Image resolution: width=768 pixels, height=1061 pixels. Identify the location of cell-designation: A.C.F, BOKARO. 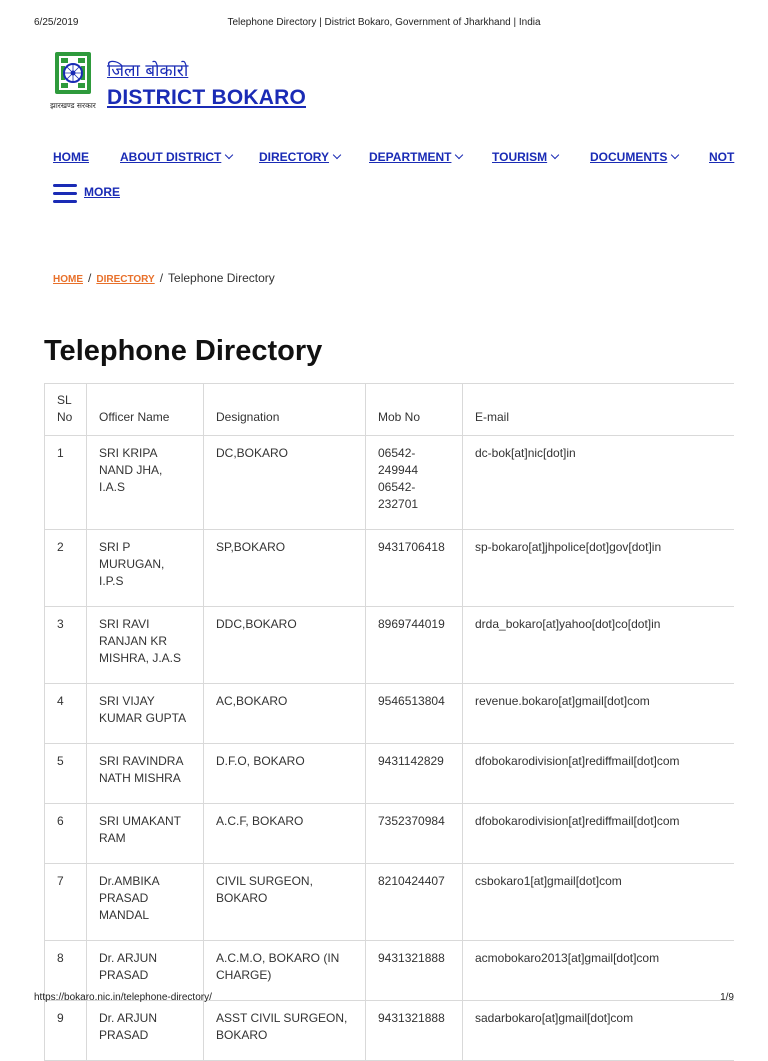
(284, 833).